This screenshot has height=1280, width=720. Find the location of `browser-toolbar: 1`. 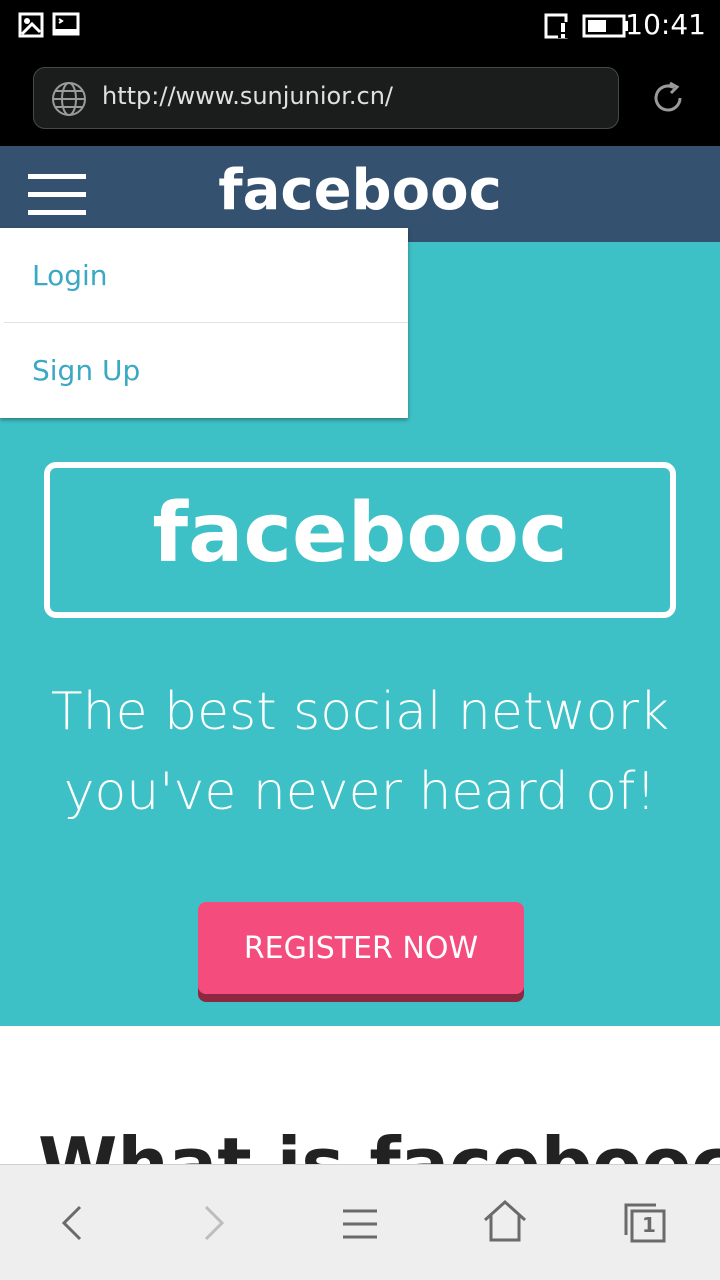

browser-toolbar: 1 is located at coordinates (360, 1222).